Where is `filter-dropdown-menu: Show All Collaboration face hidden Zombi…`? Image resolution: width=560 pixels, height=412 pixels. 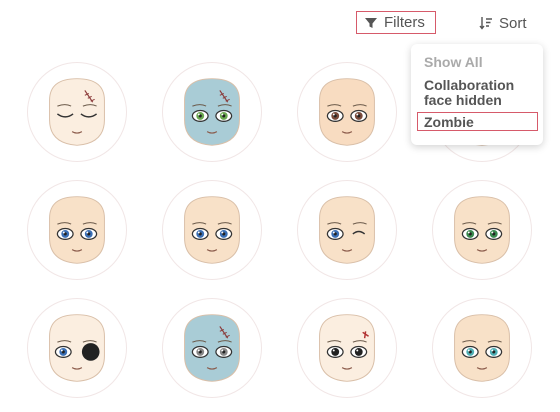
filter-dropdown-menu: Show All Collaboration face hidden Zombi… is located at coordinates (477, 94).